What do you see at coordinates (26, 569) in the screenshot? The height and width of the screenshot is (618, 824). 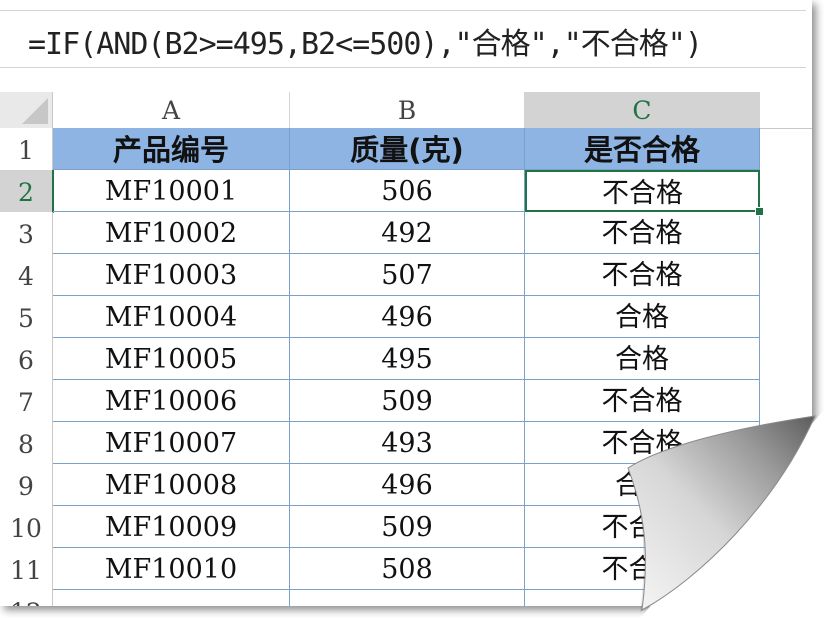 I see `row-header-11: 11` at bounding box center [26, 569].